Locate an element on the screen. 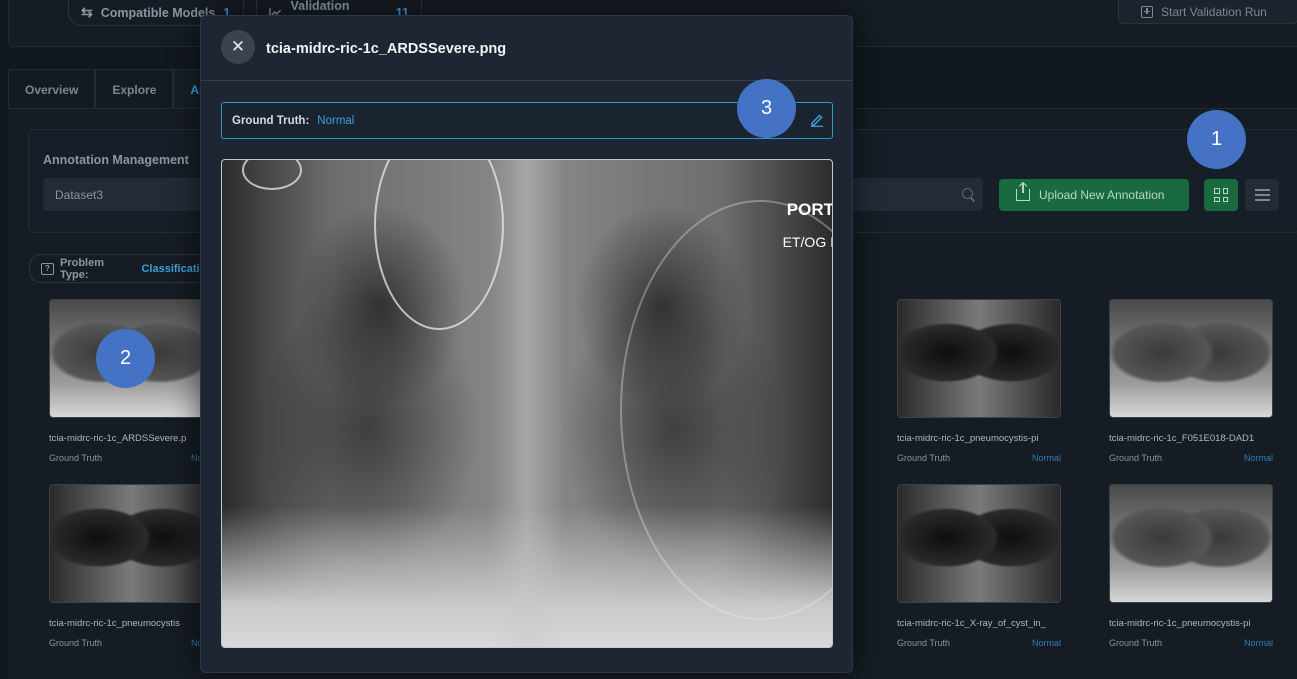 This screenshot has width=1297, height=679. upload-icon is located at coordinates (1023, 192).